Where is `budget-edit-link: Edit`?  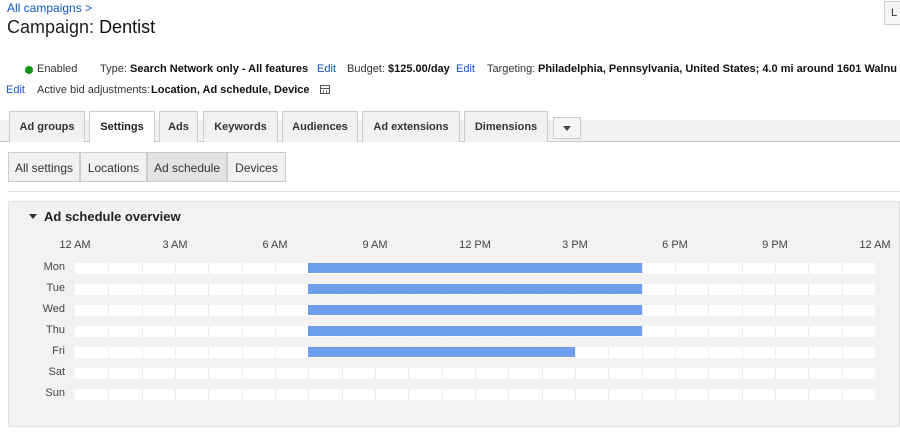
budget-edit-link: Edit is located at coordinates (465, 69).